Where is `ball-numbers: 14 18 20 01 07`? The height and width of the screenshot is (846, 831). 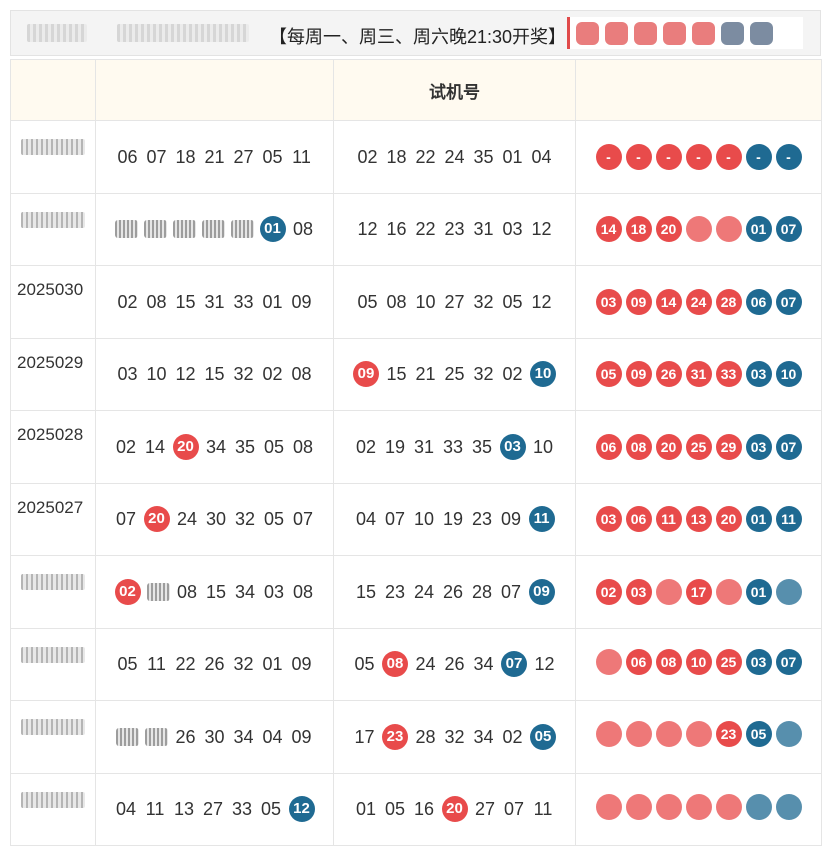
ball-numbers: 14 18 20 01 07 is located at coordinates (698, 229).